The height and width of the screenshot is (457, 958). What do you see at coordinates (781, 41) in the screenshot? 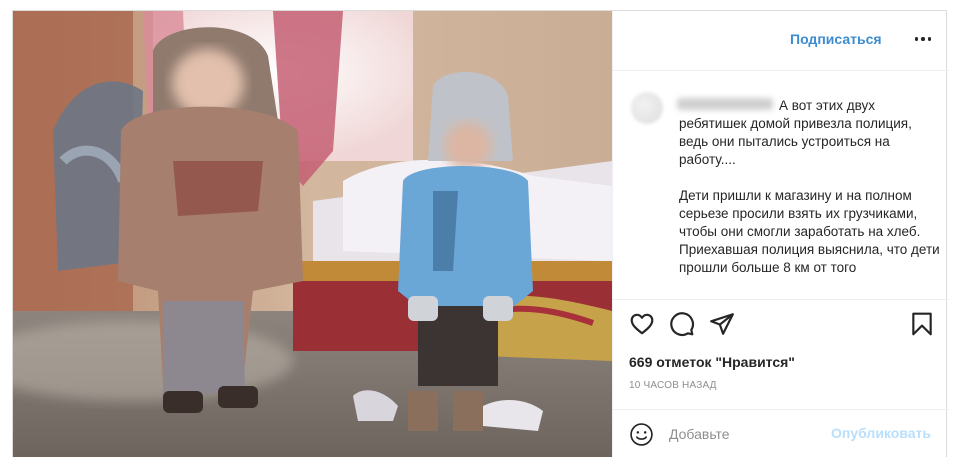
I see `post-header: Подписаться` at bounding box center [781, 41].